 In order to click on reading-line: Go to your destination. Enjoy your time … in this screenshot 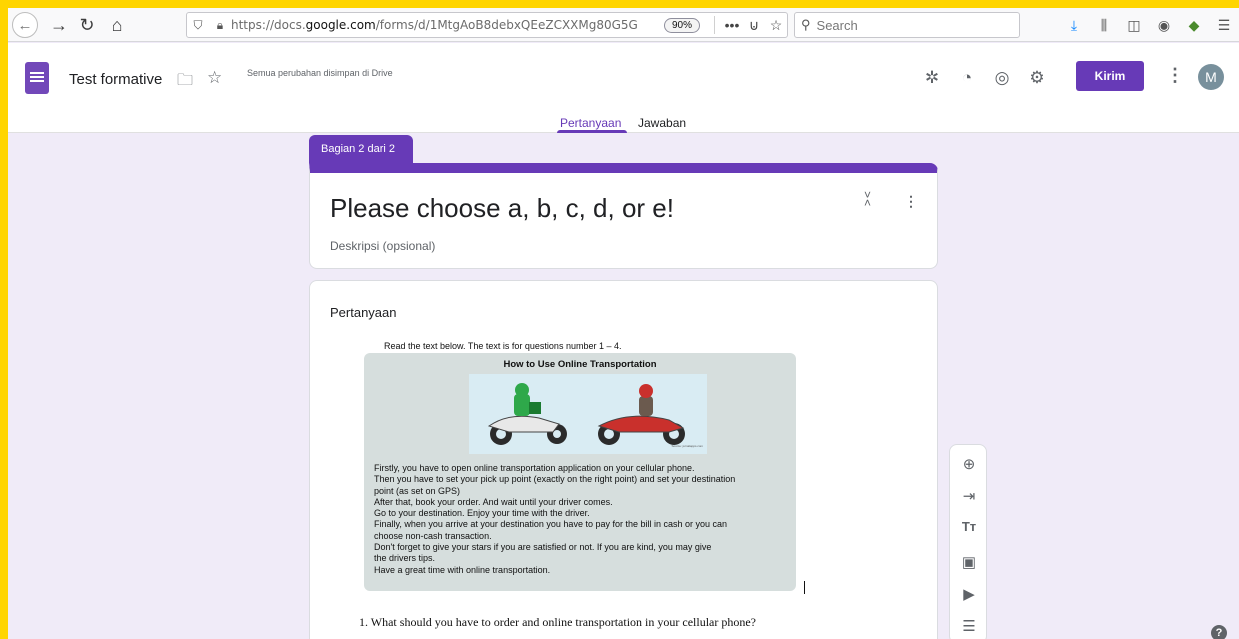, I will do `click(482, 513)`.